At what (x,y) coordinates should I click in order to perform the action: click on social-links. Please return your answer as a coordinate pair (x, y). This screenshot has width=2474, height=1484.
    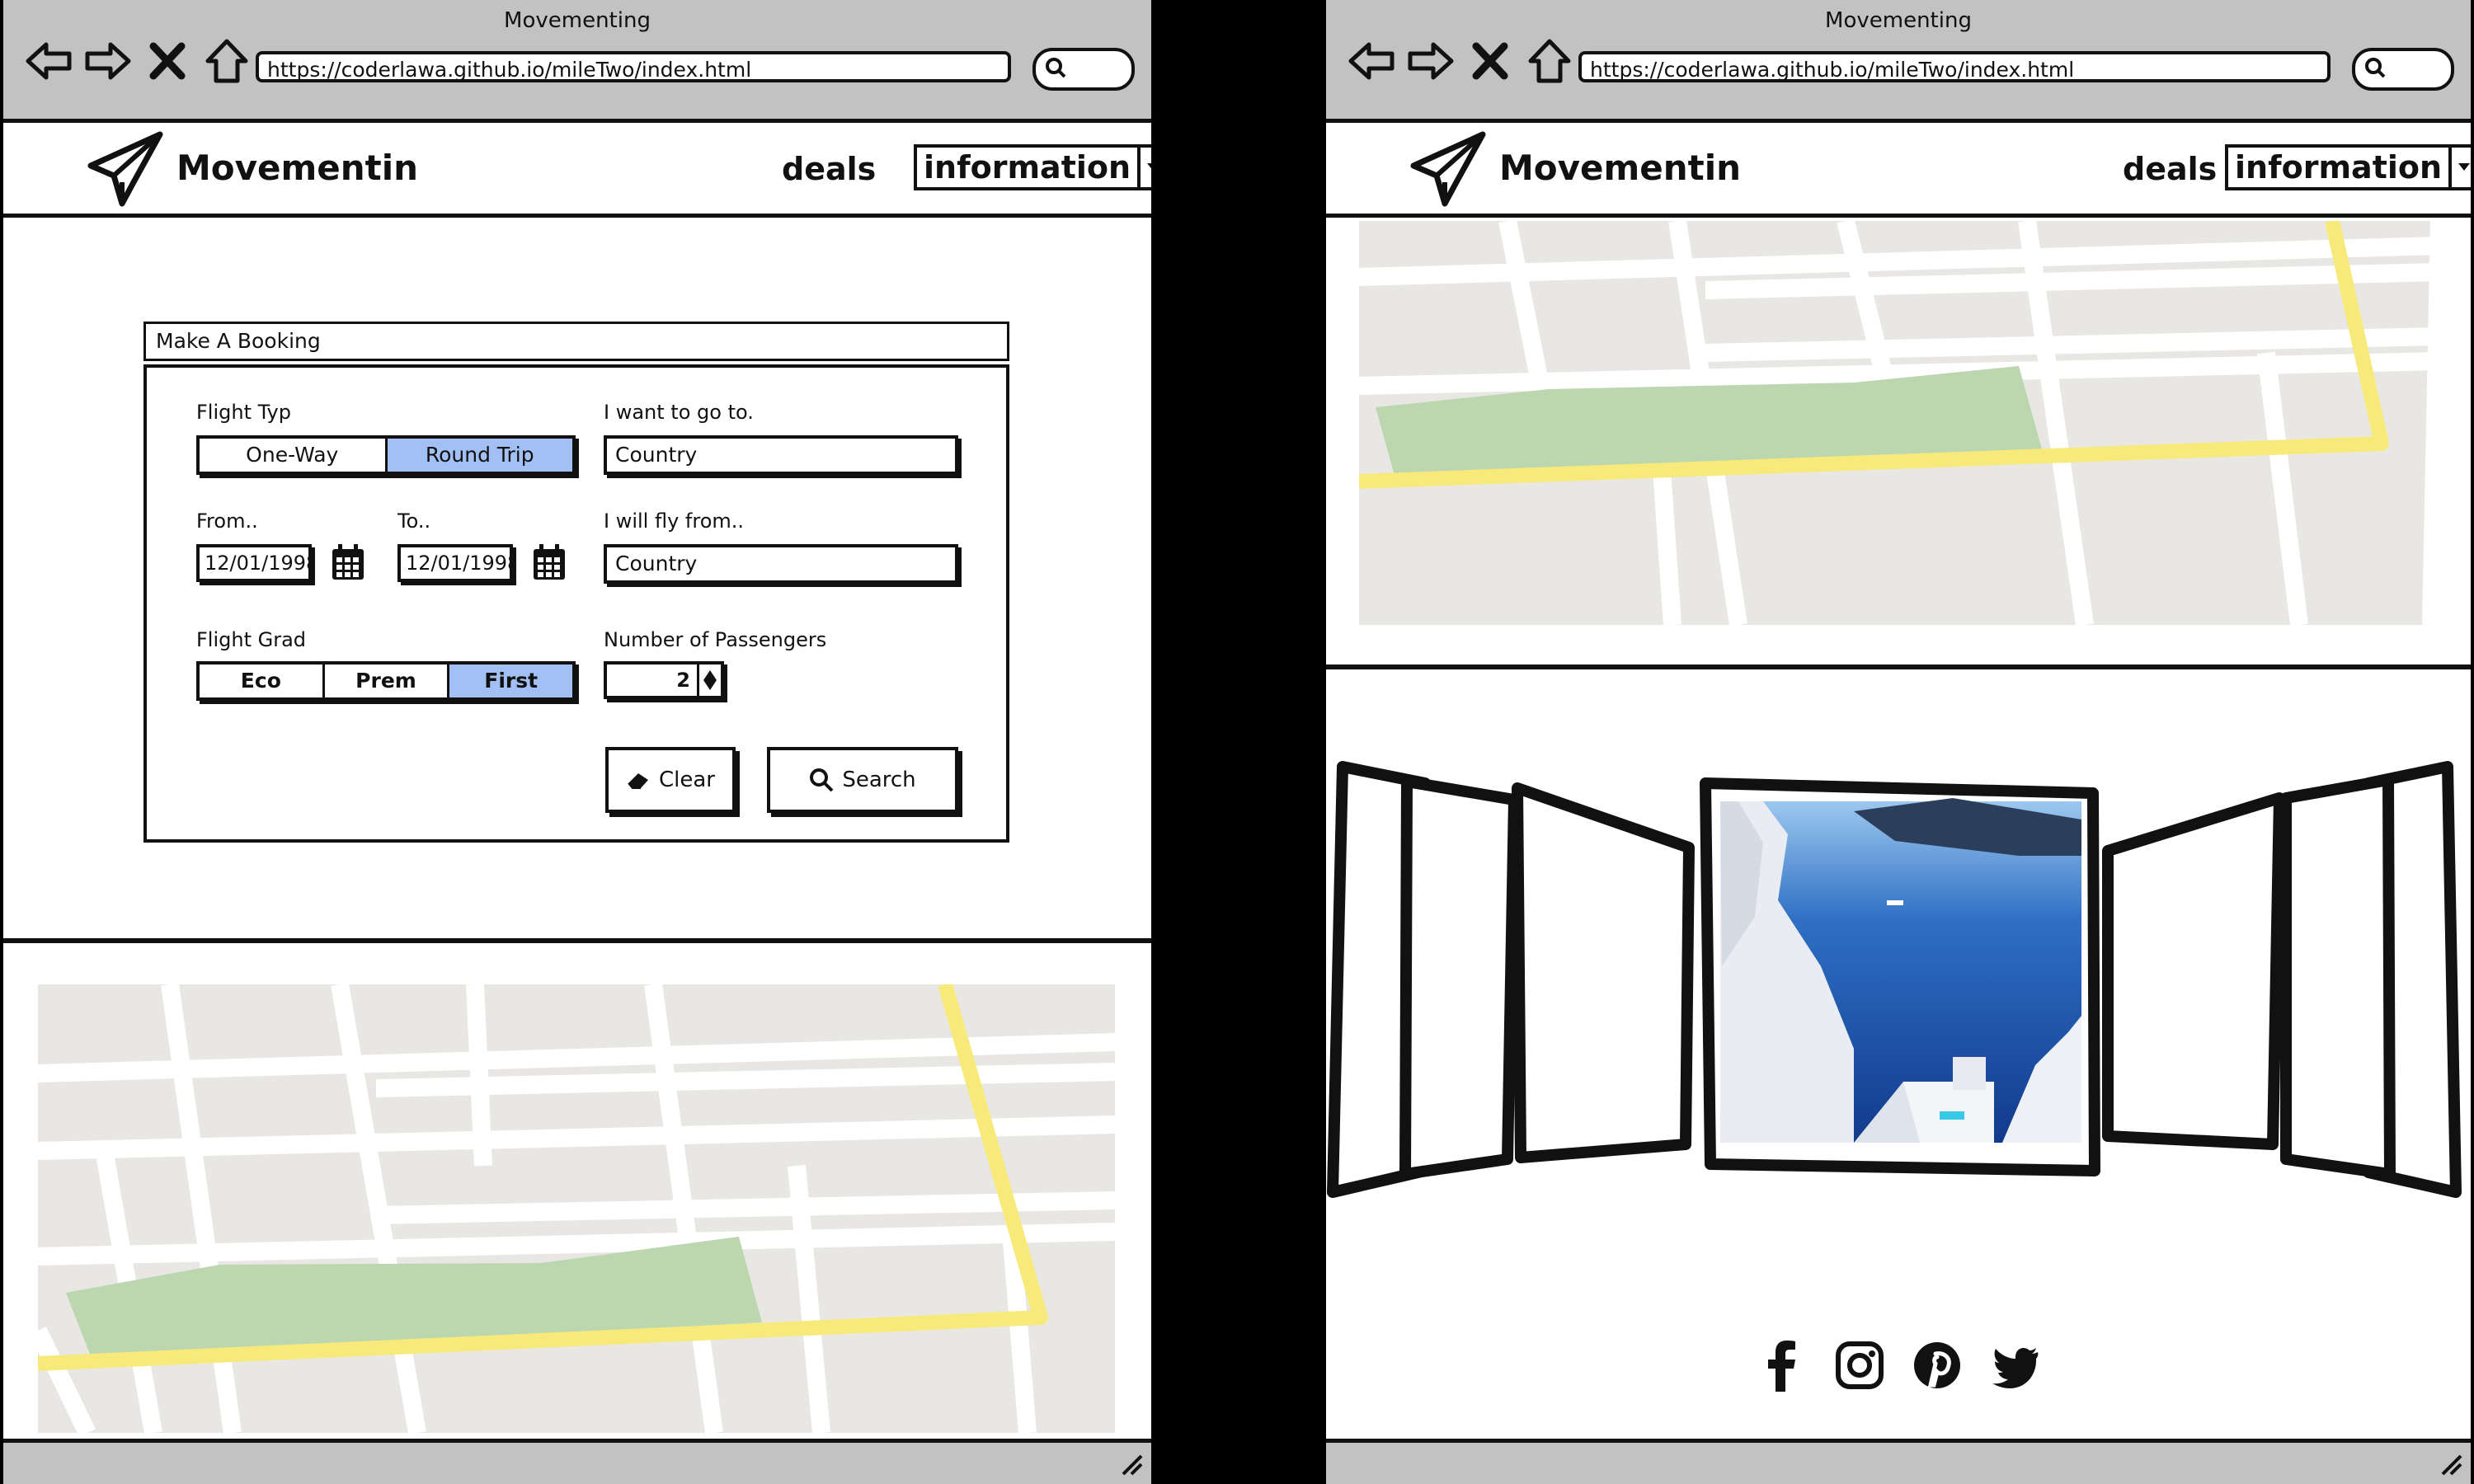
    Looking at the image, I should click on (1898, 1365).